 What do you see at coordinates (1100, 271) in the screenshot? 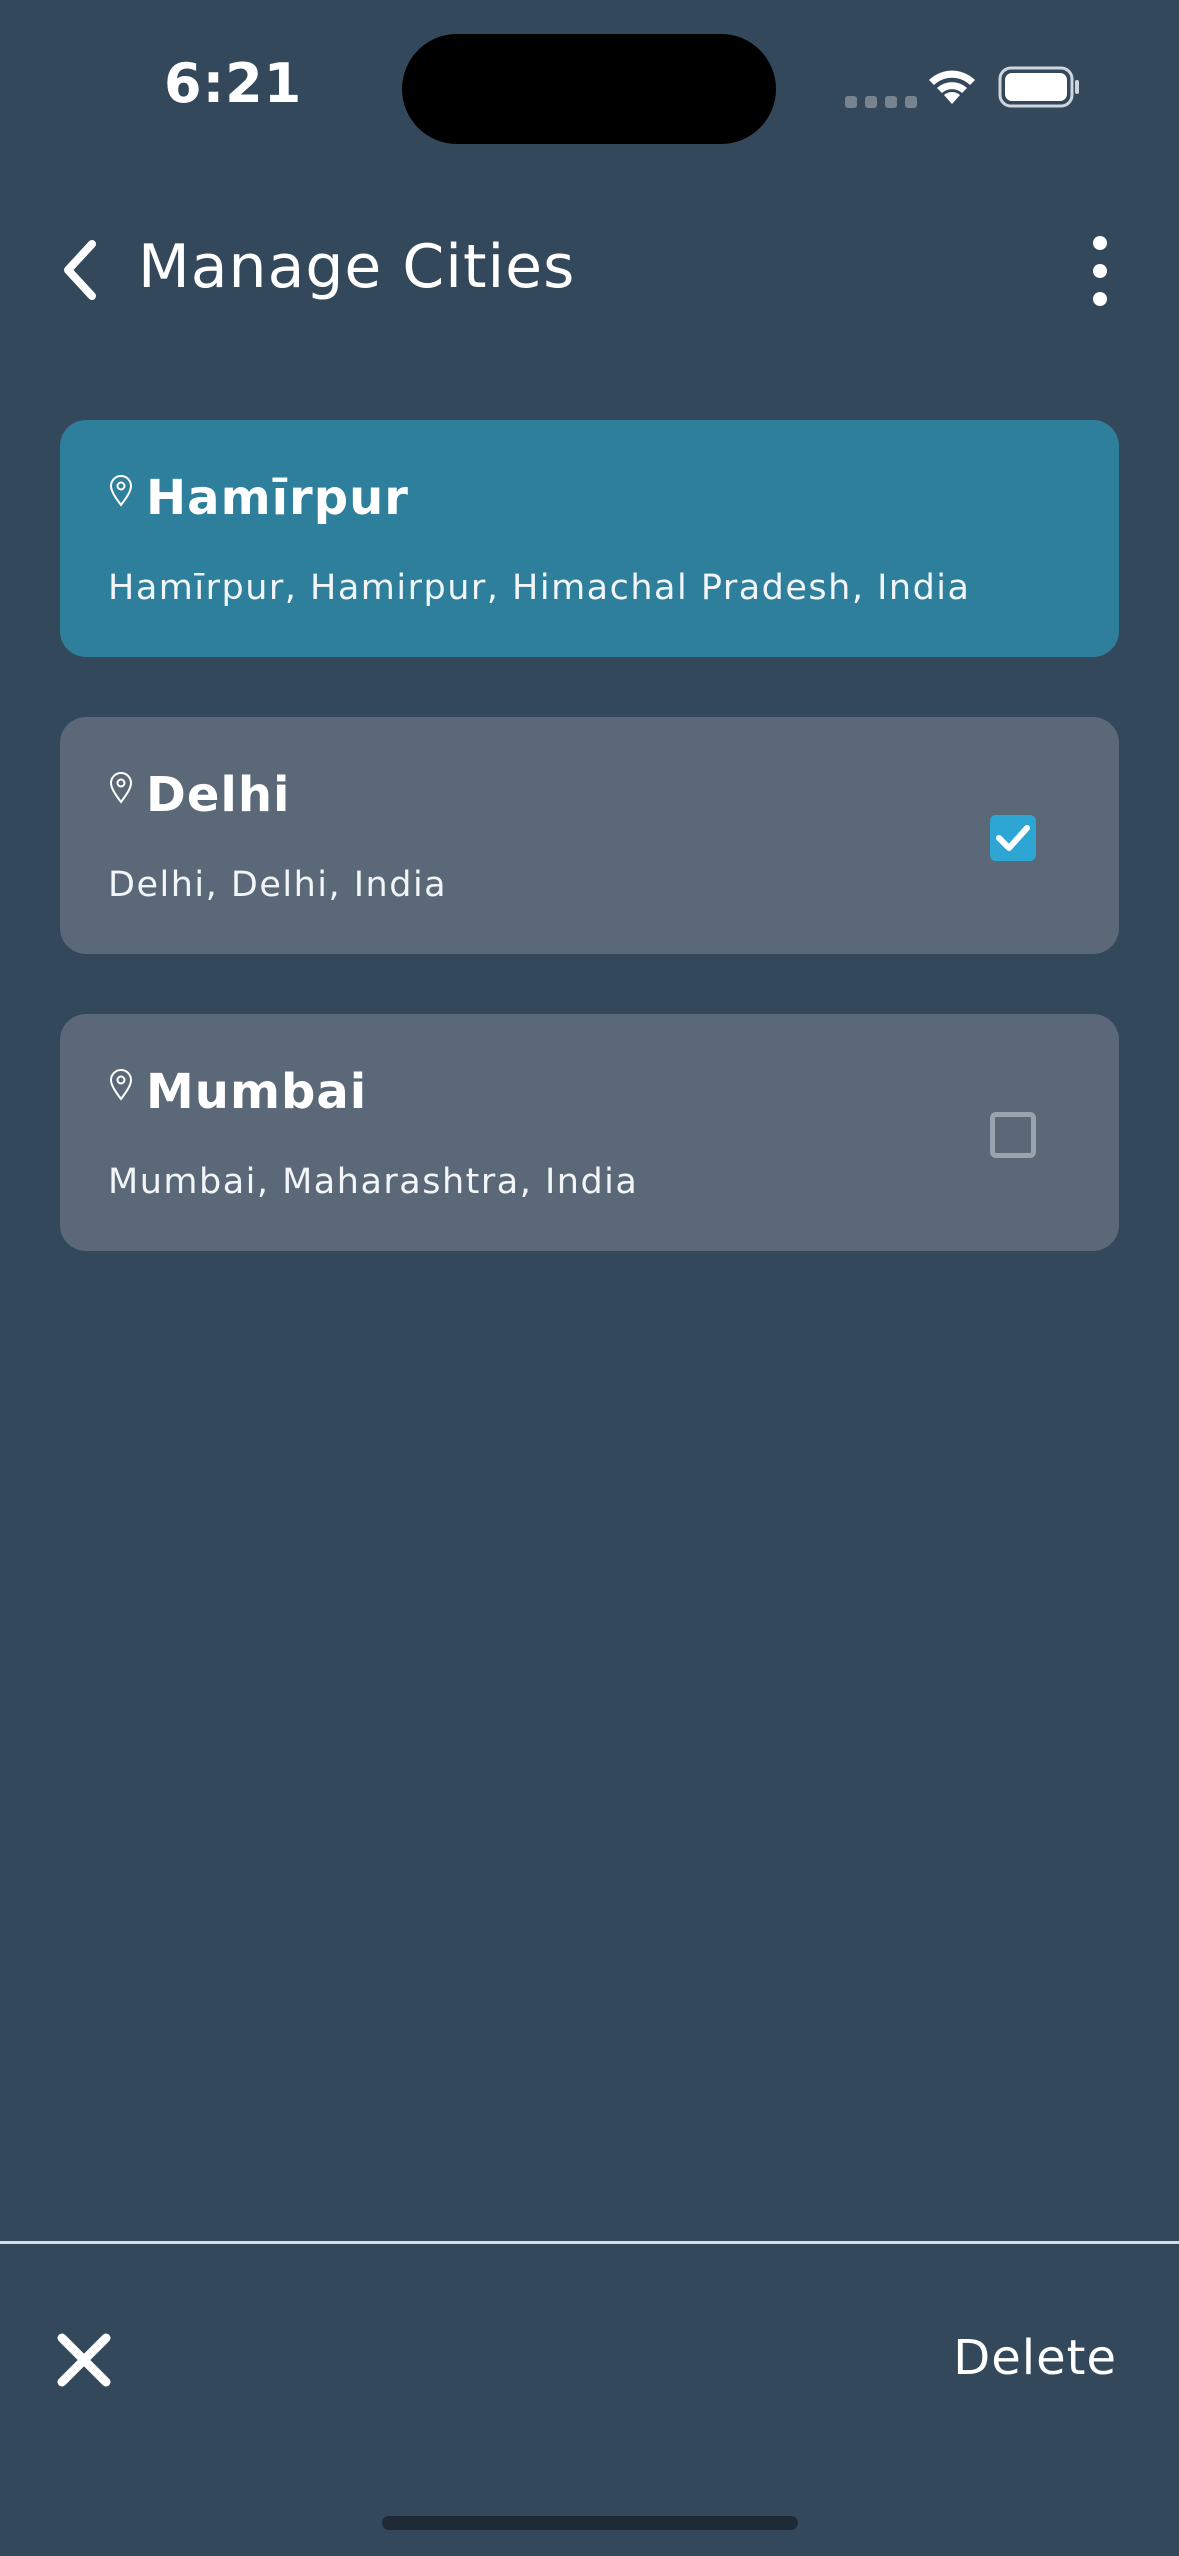
I see `more-options-button` at bounding box center [1100, 271].